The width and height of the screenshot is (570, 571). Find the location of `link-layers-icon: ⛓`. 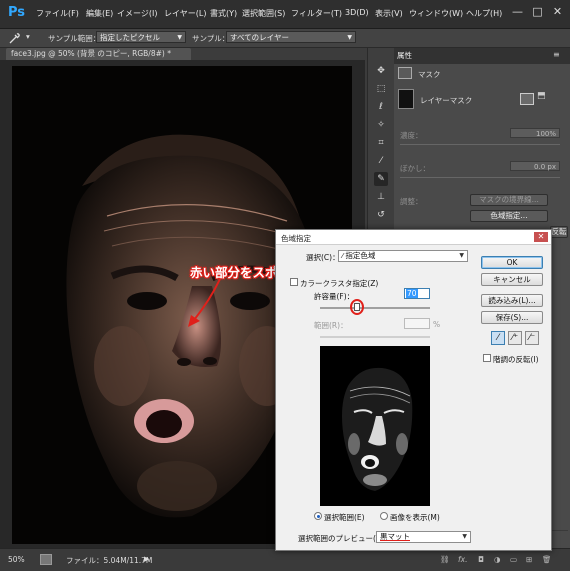

link-layers-icon: ⛓ is located at coordinates (445, 559).